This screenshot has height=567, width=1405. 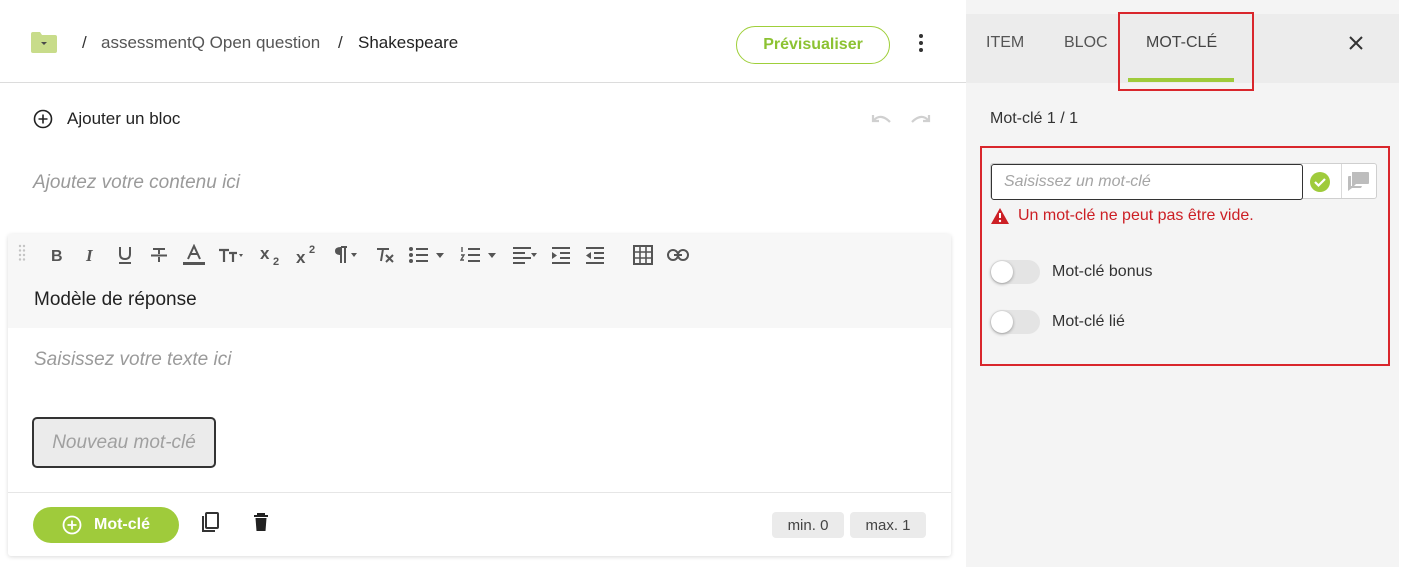 What do you see at coordinates (643, 255) in the screenshot?
I see `table-icon` at bounding box center [643, 255].